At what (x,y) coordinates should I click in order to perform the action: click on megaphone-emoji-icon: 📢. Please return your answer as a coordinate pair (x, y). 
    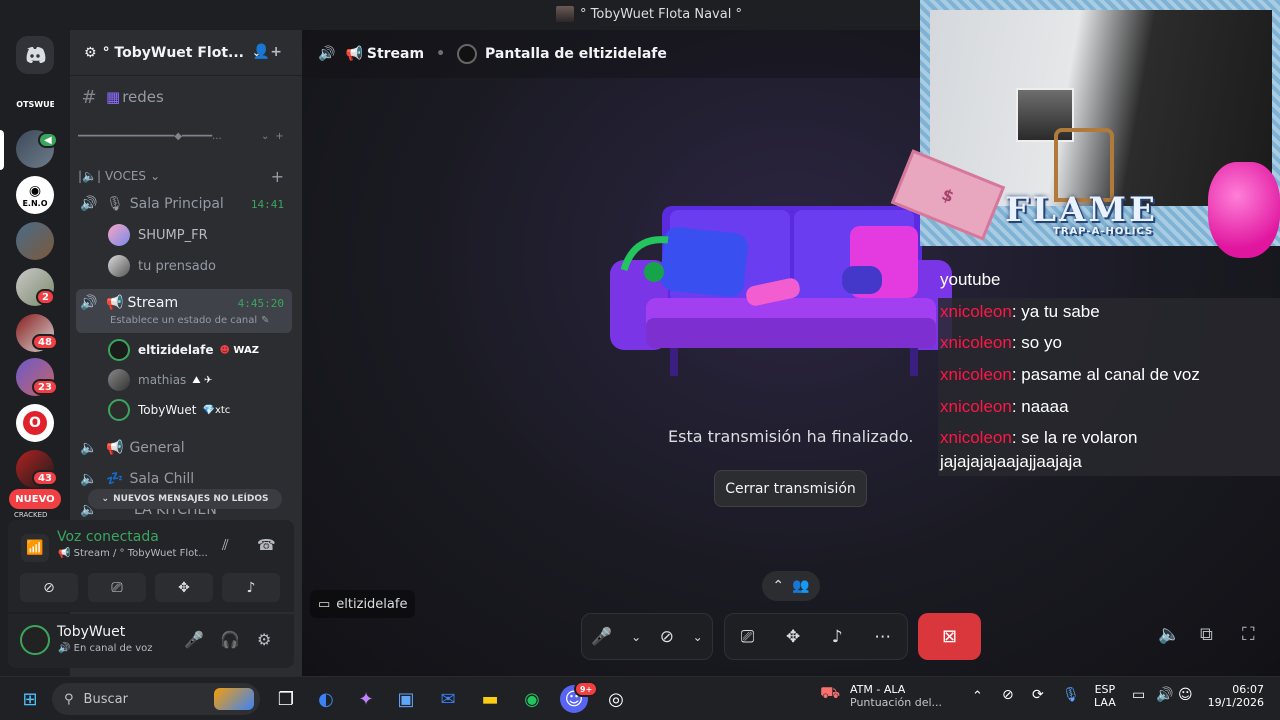
    Looking at the image, I should click on (115, 303).